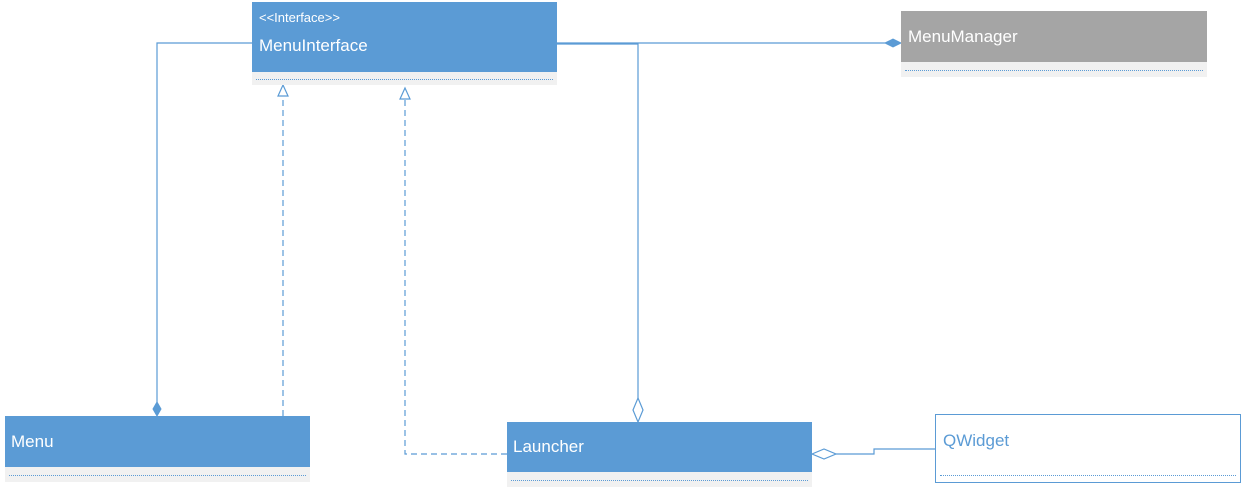 The width and height of the screenshot is (1244, 488). I want to click on class-menuinterface: <<Interface>> MenuInterface, so click(404, 43).